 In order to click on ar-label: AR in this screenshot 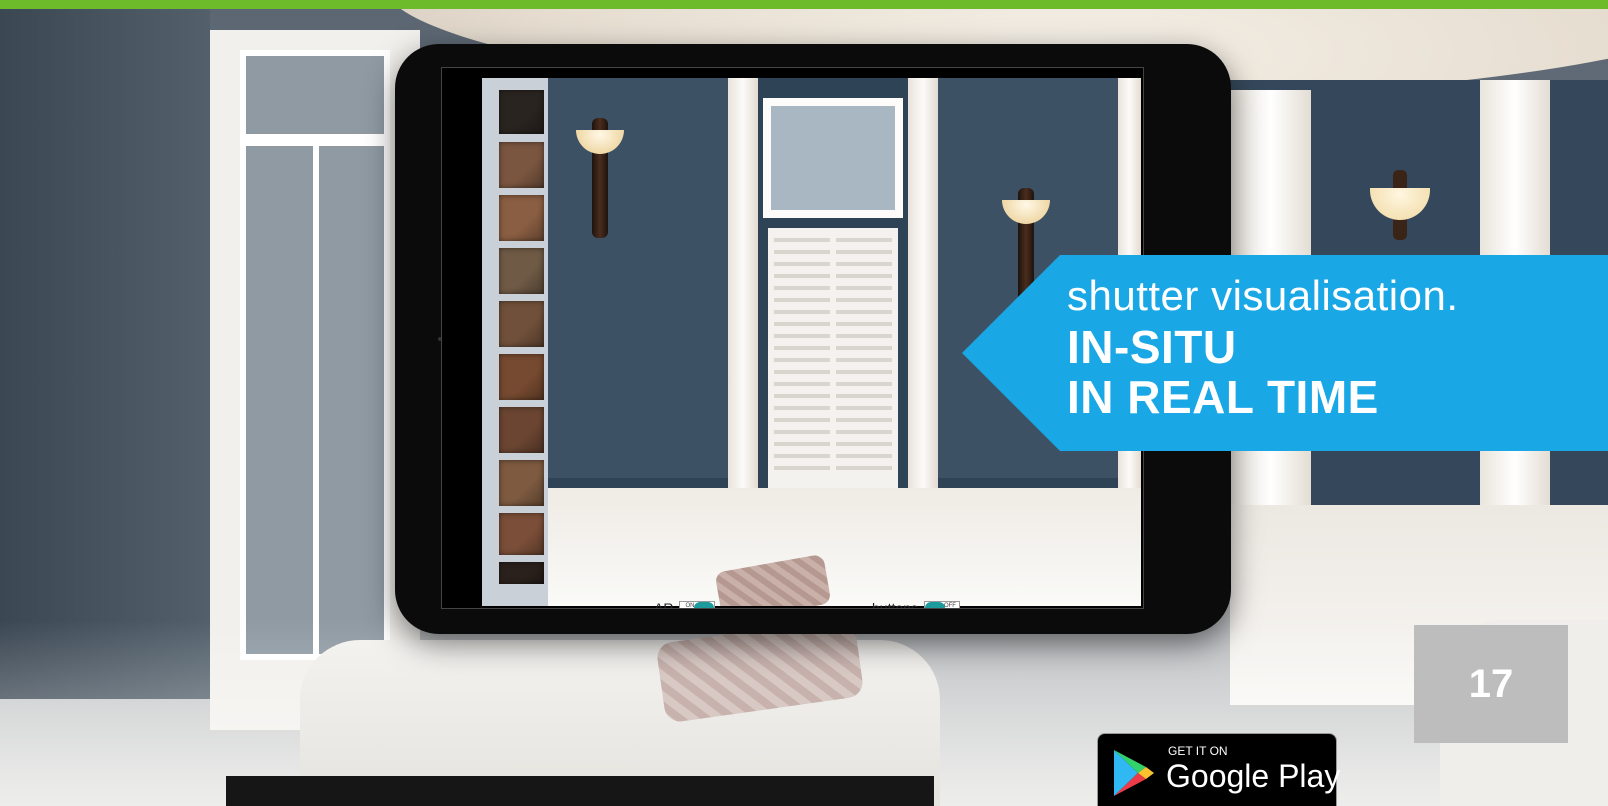, I will do `click(664, 604)`.